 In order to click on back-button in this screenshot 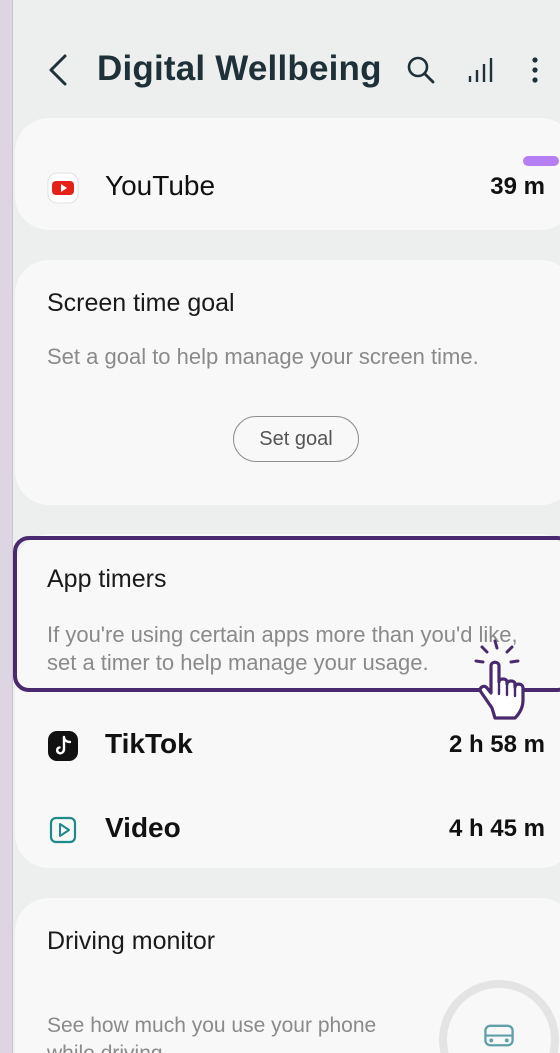, I will do `click(58, 70)`.